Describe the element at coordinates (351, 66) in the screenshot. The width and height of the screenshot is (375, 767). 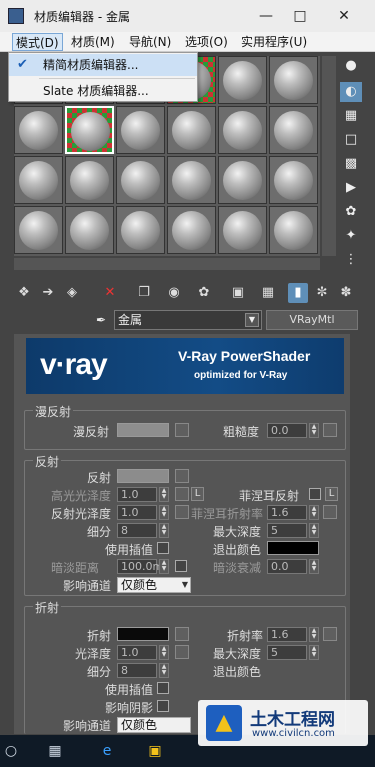
I see `sample-type-icon: ●` at that location.